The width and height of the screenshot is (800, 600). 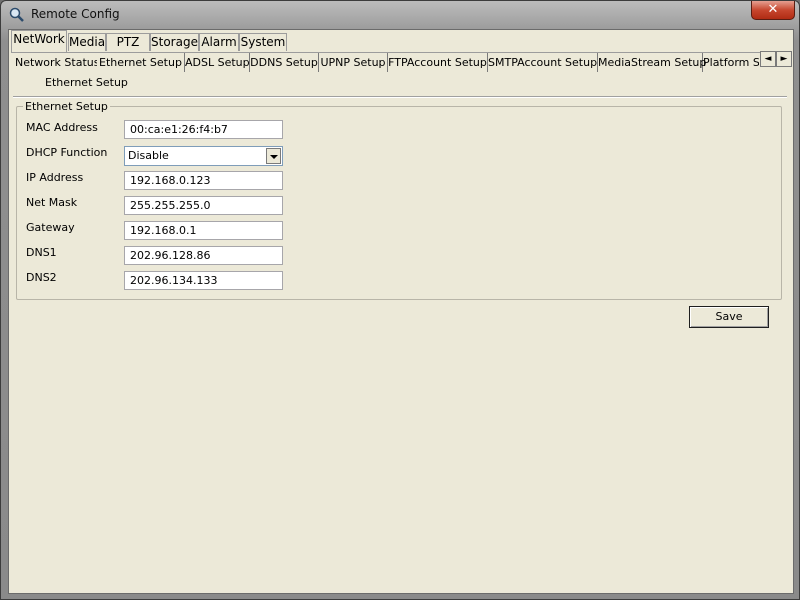 I want to click on subtab-label: Ethernet Setup, so click(x=140, y=62).